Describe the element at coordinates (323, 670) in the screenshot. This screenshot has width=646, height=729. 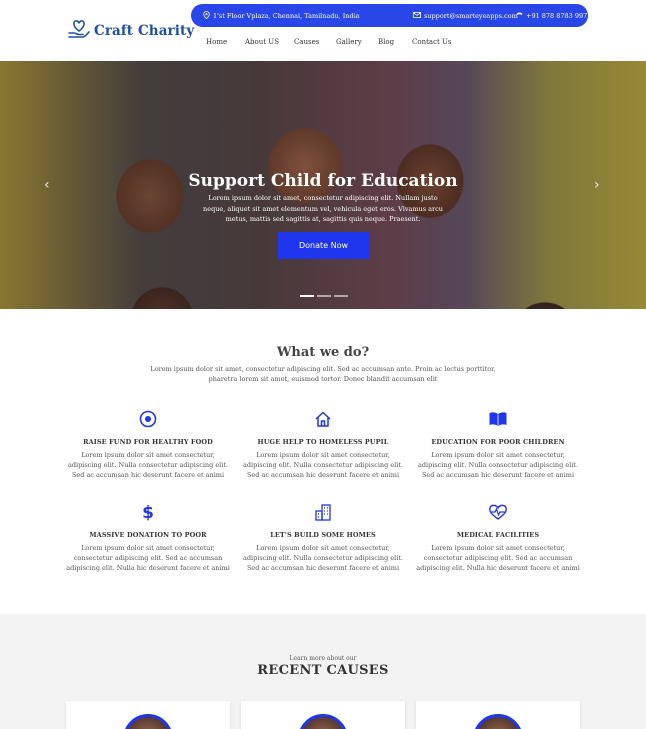
I see `causes-title: RECENT CAUSES` at that location.